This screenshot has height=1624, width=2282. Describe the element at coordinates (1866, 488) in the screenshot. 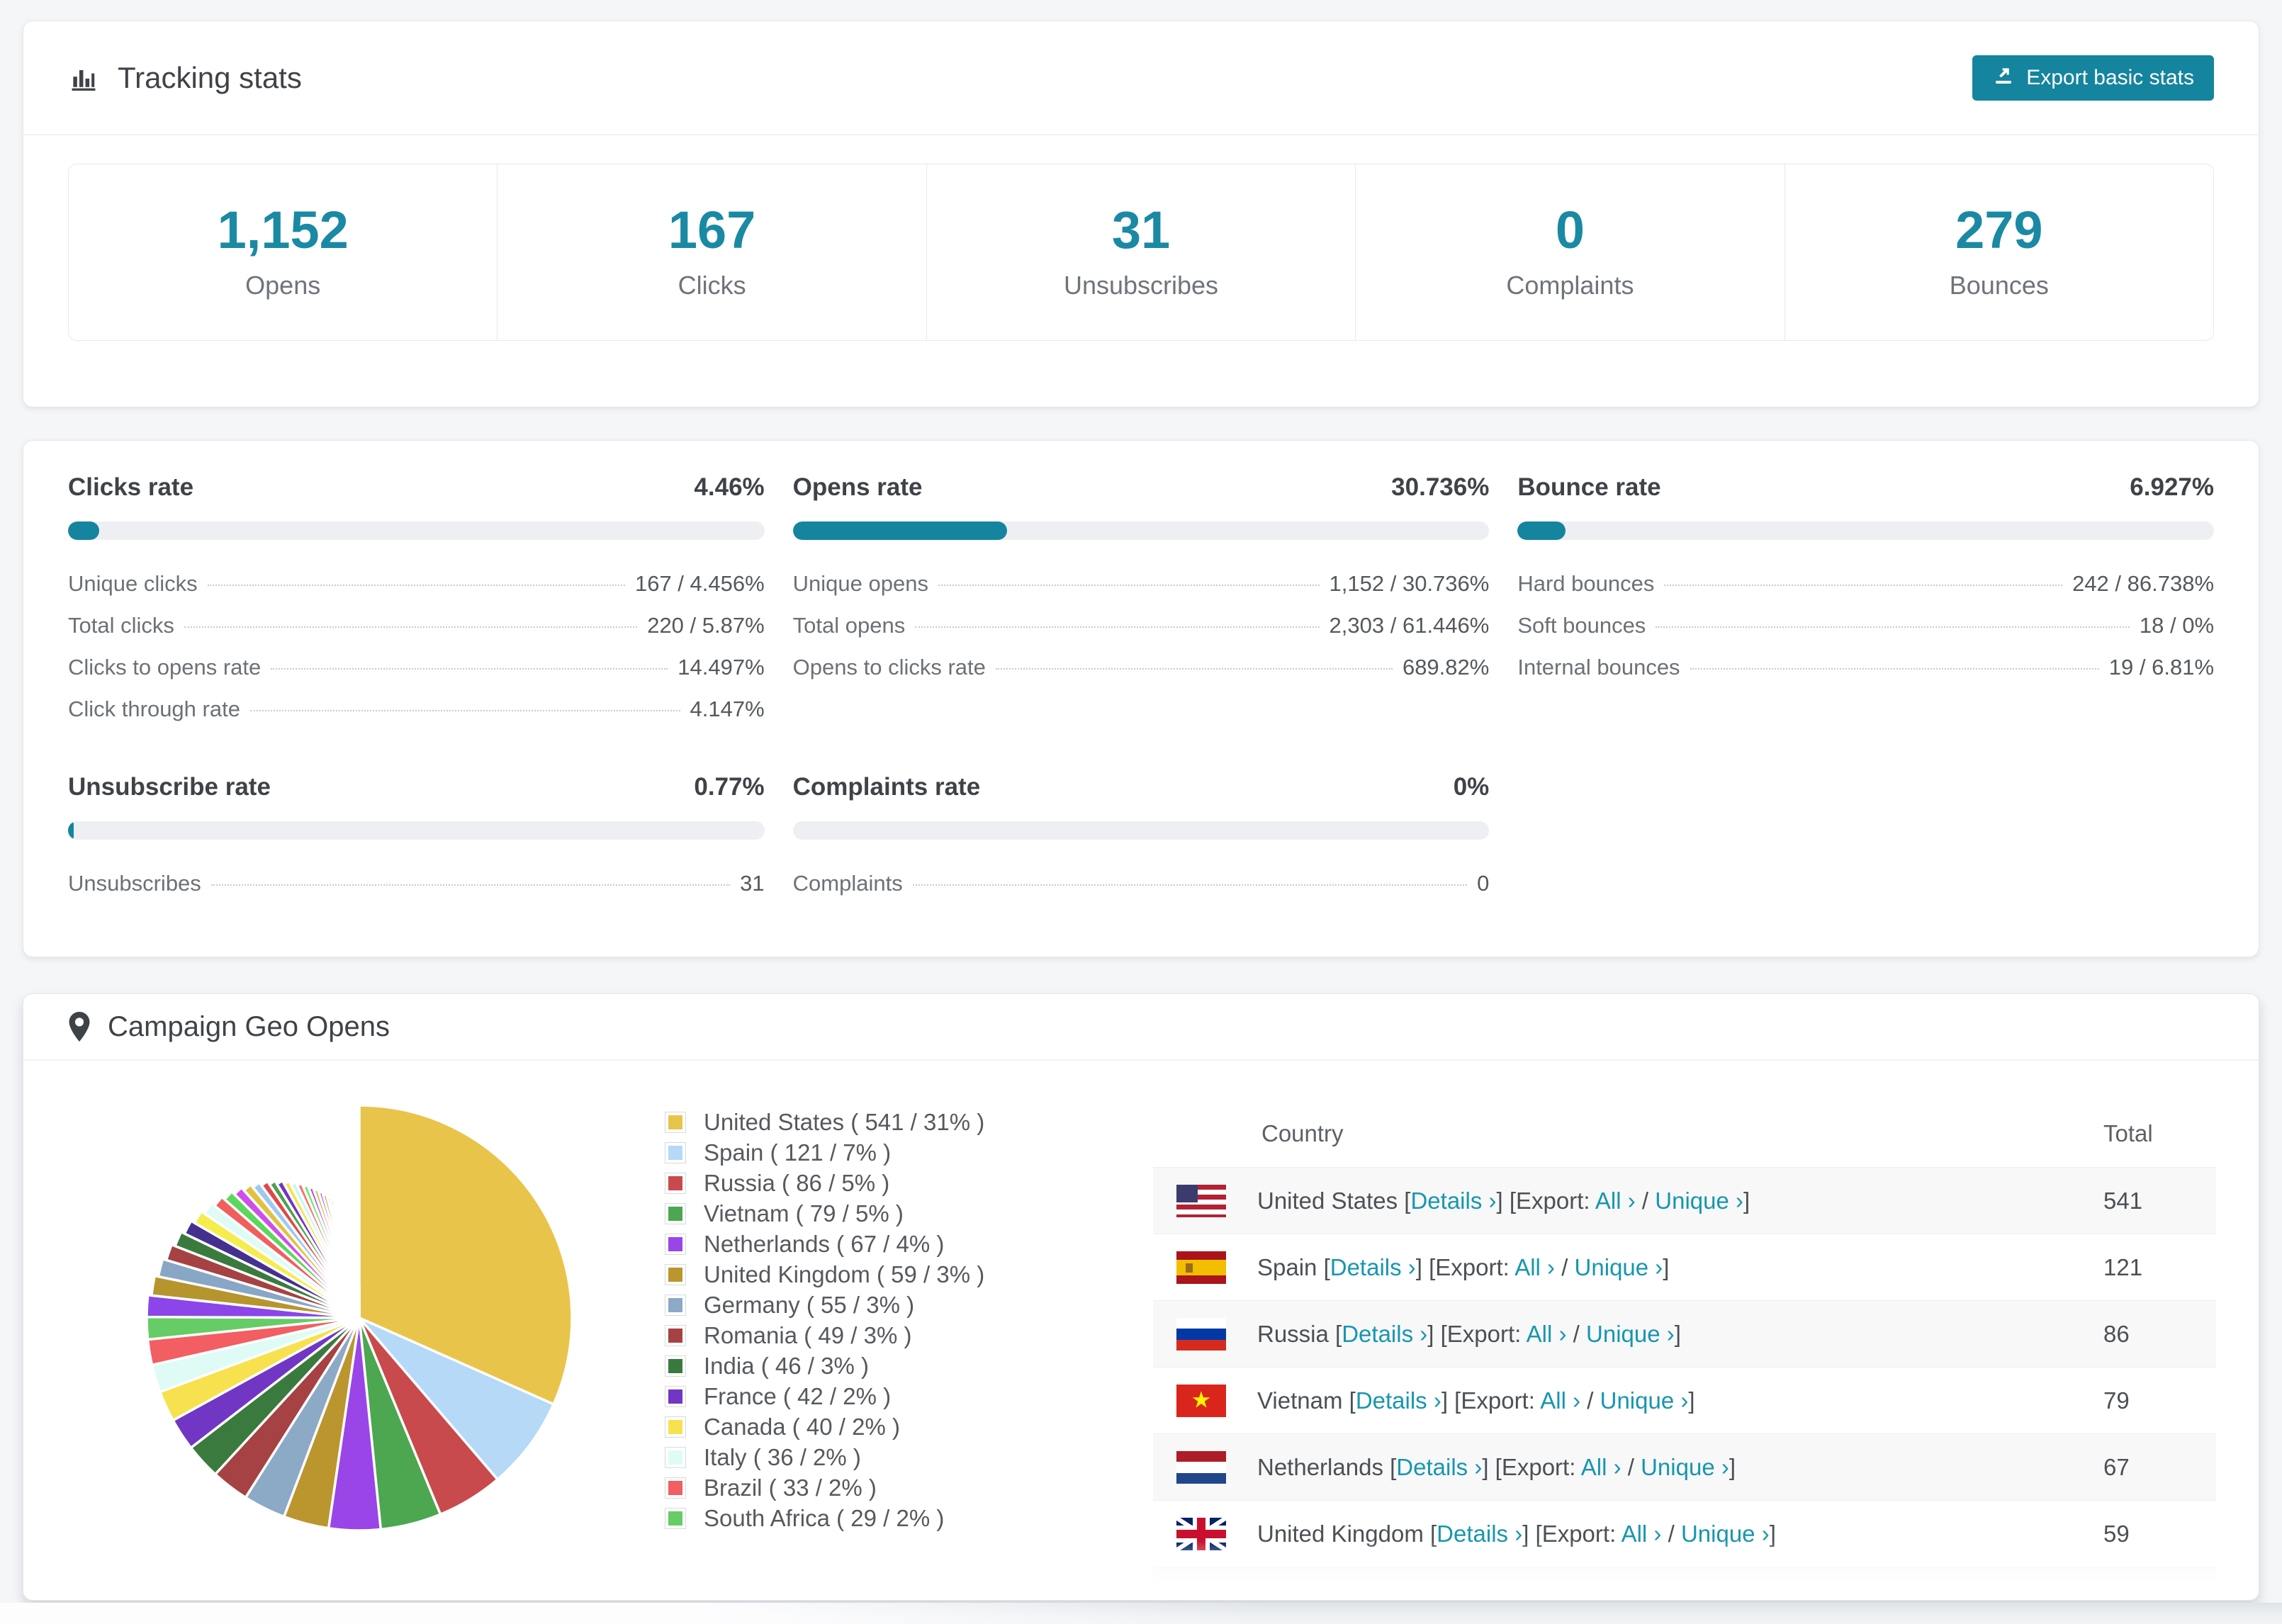

I see `rate-section-head: Bounce rate 6.927%` at that location.